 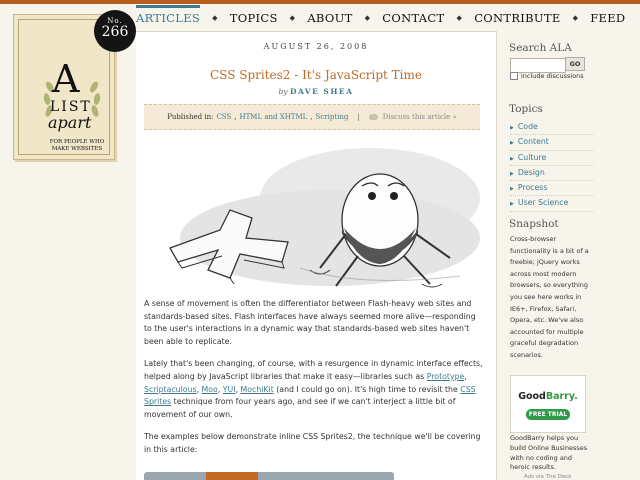 I want to click on article-illustration, so click(x=324, y=218).